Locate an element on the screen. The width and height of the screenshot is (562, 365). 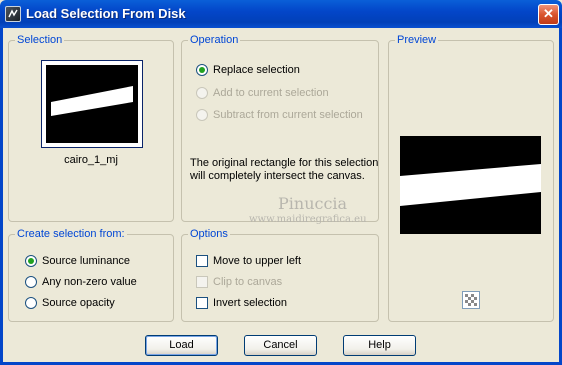
create-selection-group-label: Create selection from: is located at coordinates (71, 234).